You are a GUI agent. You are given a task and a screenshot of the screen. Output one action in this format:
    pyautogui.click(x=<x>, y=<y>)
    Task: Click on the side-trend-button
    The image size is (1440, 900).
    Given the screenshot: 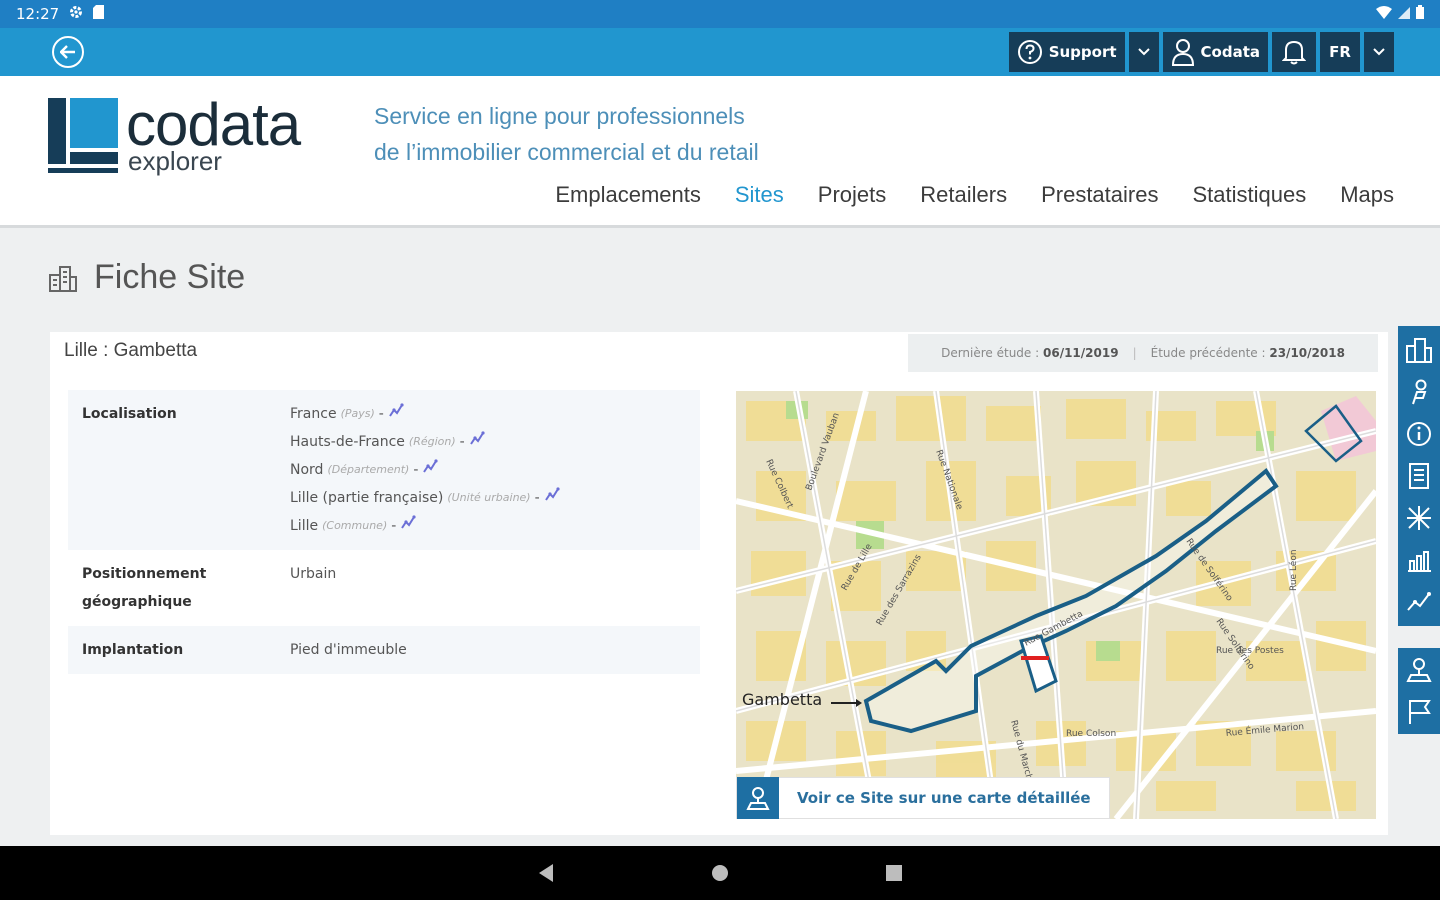 What is the action you would take?
    pyautogui.click(x=1419, y=602)
    